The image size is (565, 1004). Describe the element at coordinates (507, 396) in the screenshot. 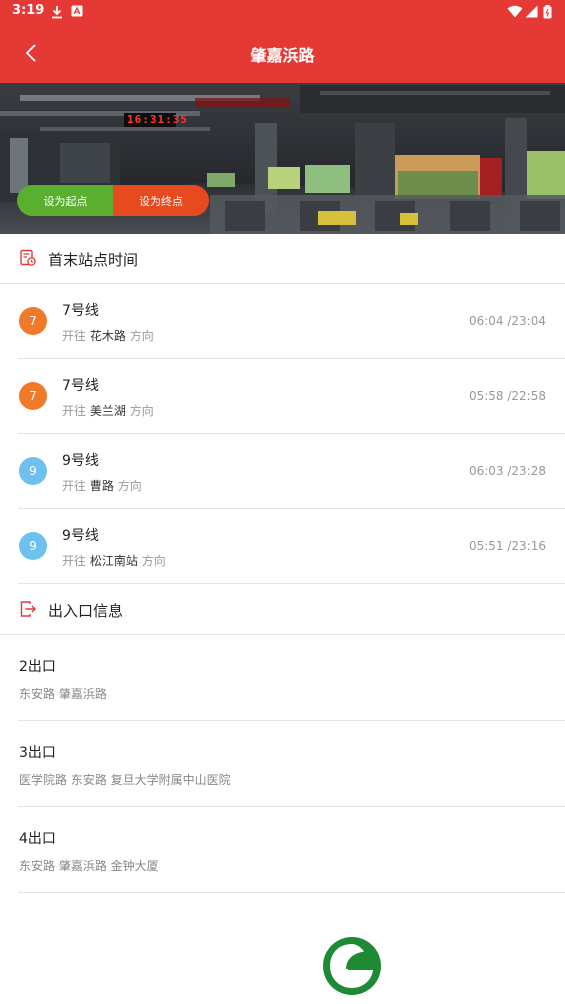

I see `first-last-times: 05:58 /22:58` at that location.